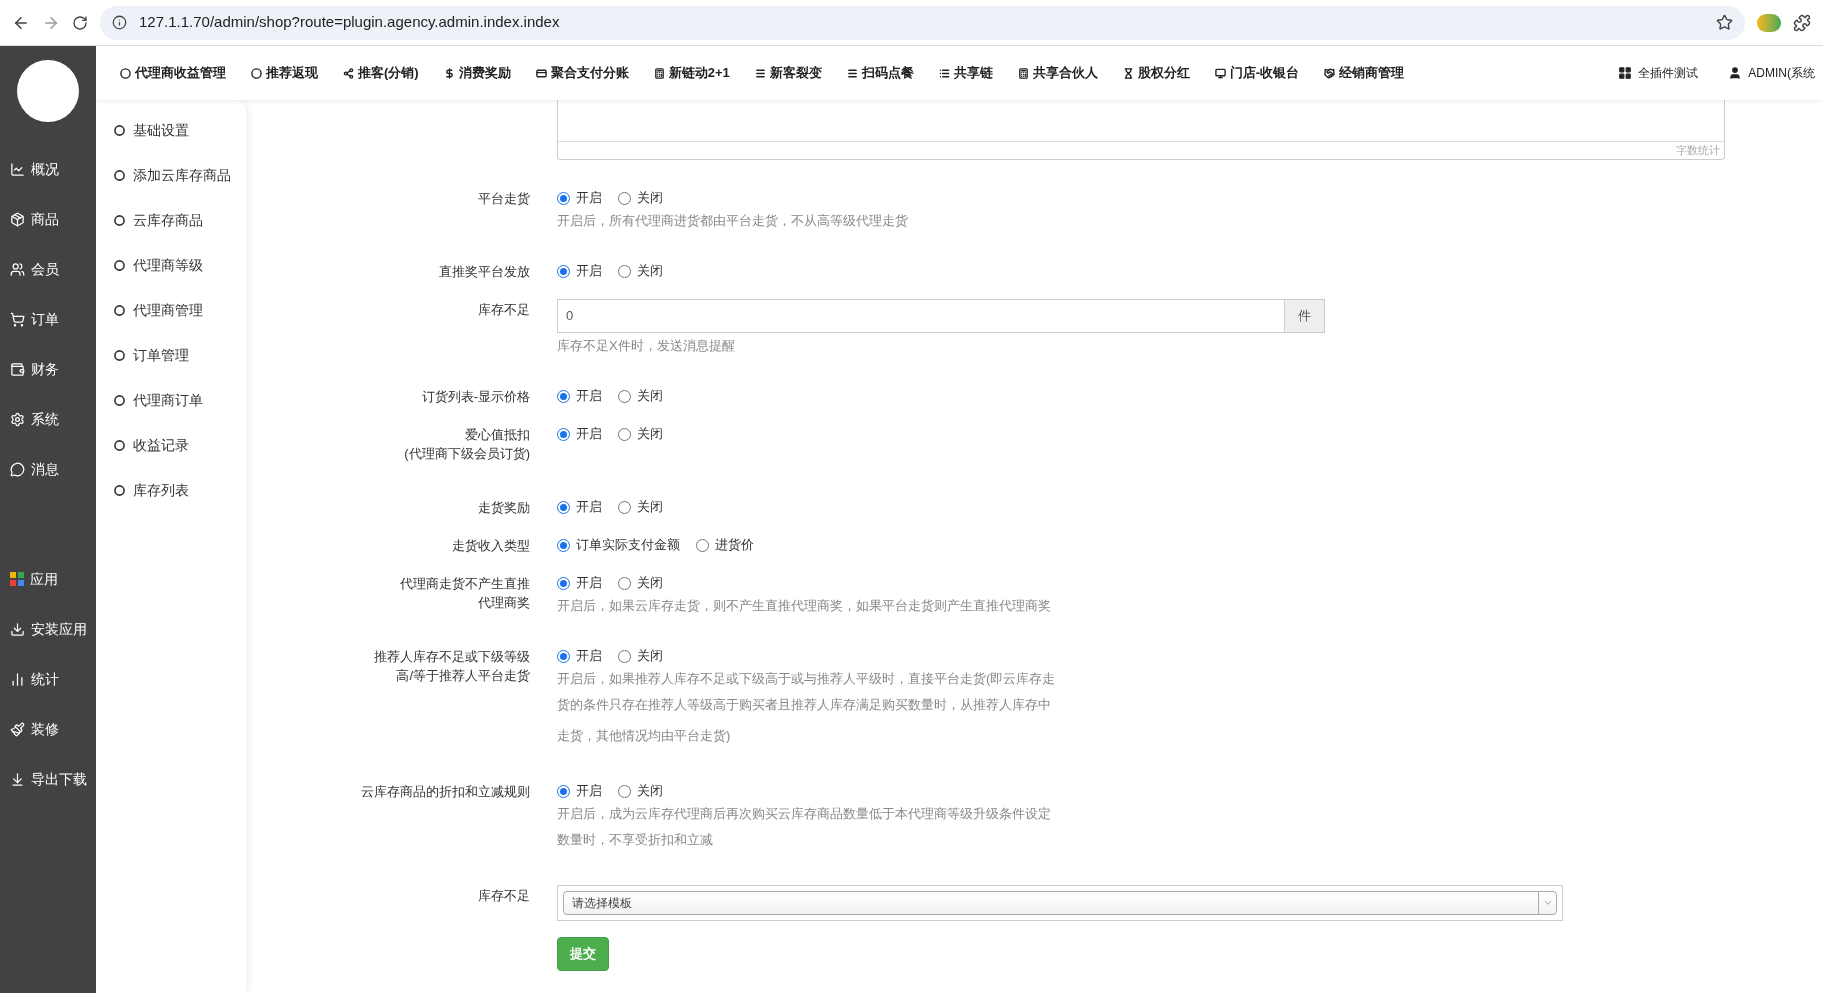  I want to click on nav-tab: 共享合伙人, so click(1057, 73).